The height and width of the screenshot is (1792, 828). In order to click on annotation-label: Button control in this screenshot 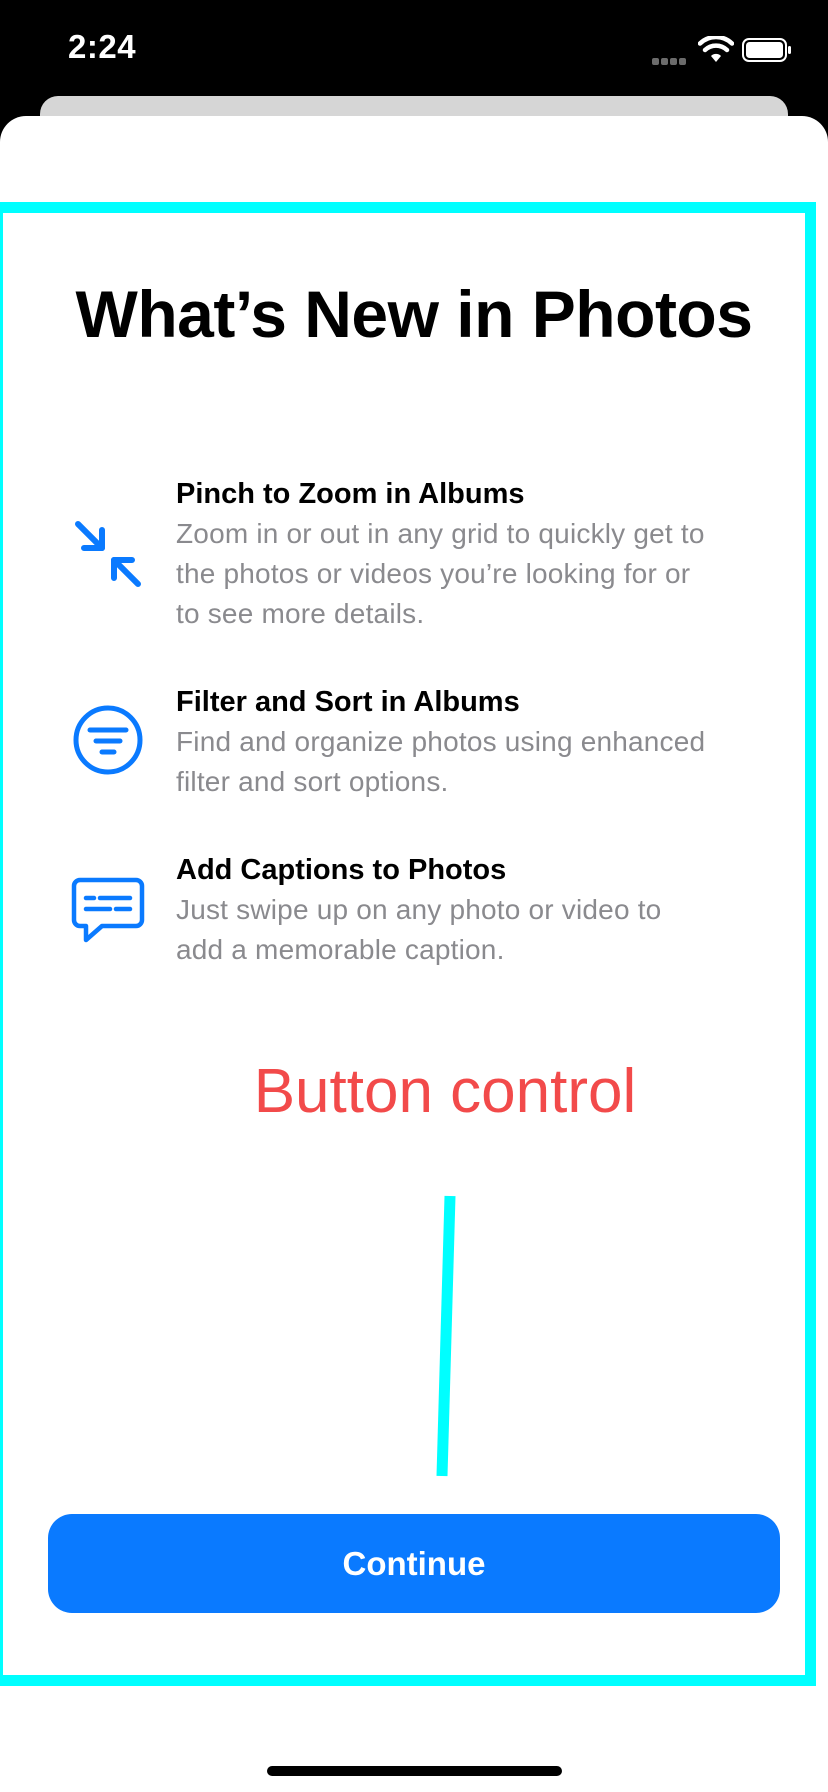, I will do `click(445, 1091)`.